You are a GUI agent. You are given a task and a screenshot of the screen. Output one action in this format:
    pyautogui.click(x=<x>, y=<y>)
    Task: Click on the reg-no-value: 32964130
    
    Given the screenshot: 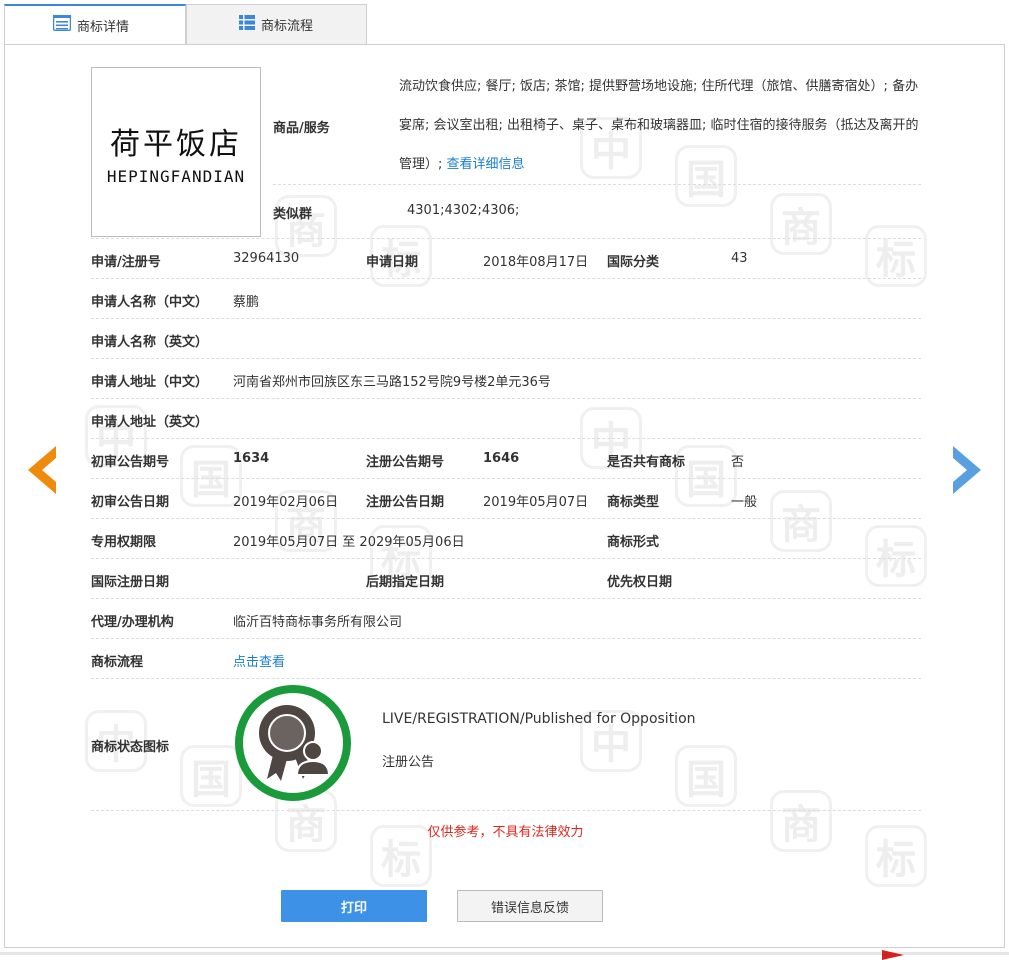 What is the action you would take?
    pyautogui.click(x=266, y=258)
    